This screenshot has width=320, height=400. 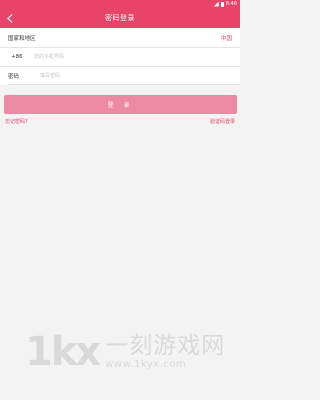 What do you see at coordinates (146, 365) in the screenshot?
I see `watermark-url: www.1kyx.com` at bounding box center [146, 365].